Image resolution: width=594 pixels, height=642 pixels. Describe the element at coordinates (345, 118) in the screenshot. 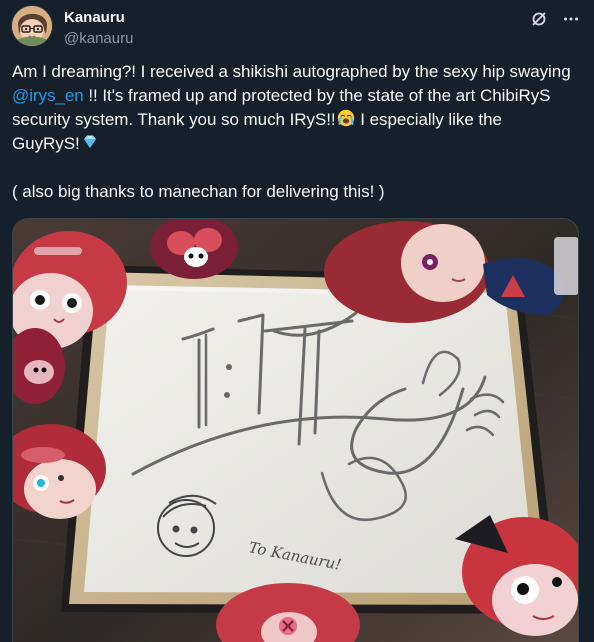

I see `crying-face-emoji` at that location.